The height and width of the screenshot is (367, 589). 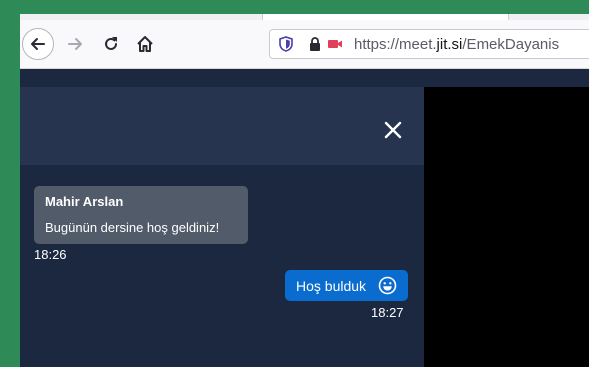 What do you see at coordinates (222, 126) in the screenshot?
I see `chat-header` at bounding box center [222, 126].